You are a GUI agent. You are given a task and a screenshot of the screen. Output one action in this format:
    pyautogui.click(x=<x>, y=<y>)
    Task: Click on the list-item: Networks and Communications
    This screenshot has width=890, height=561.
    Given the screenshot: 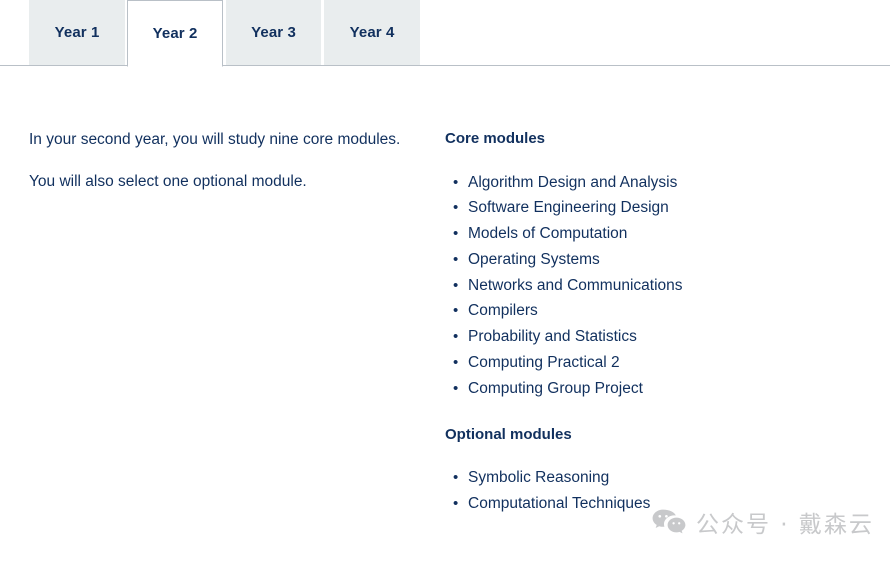 What is the action you would take?
    pyautogui.click(x=655, y=286)
    